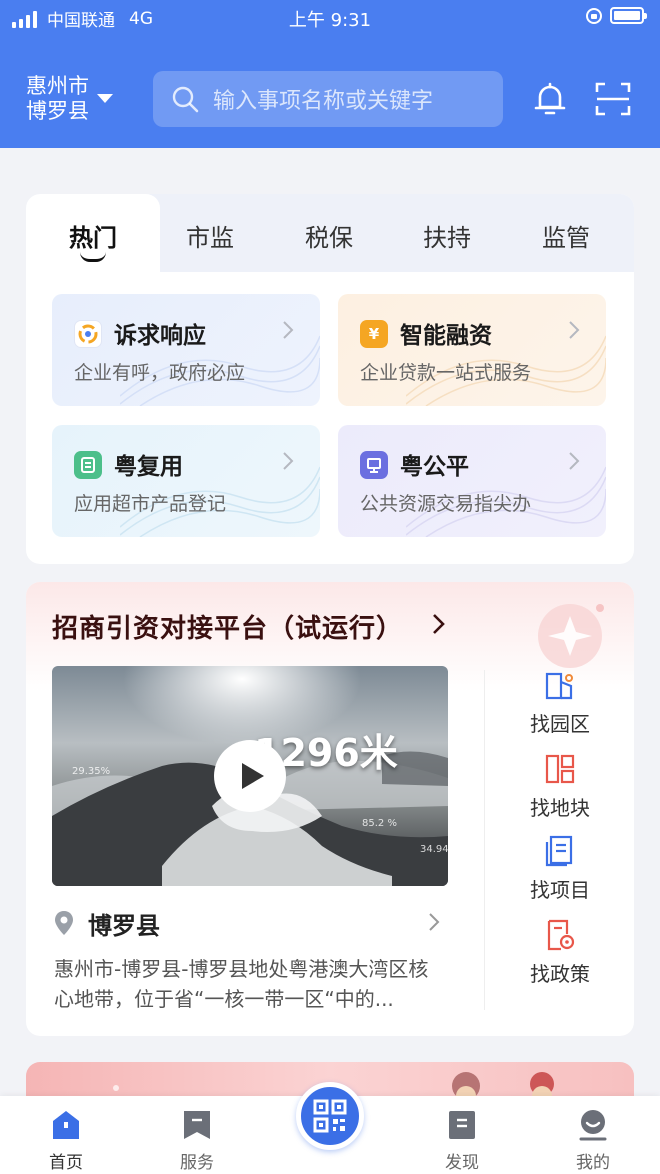  Describe the element at coordinates (253, 776) in the screenshot. I see `play-icon` at that location.